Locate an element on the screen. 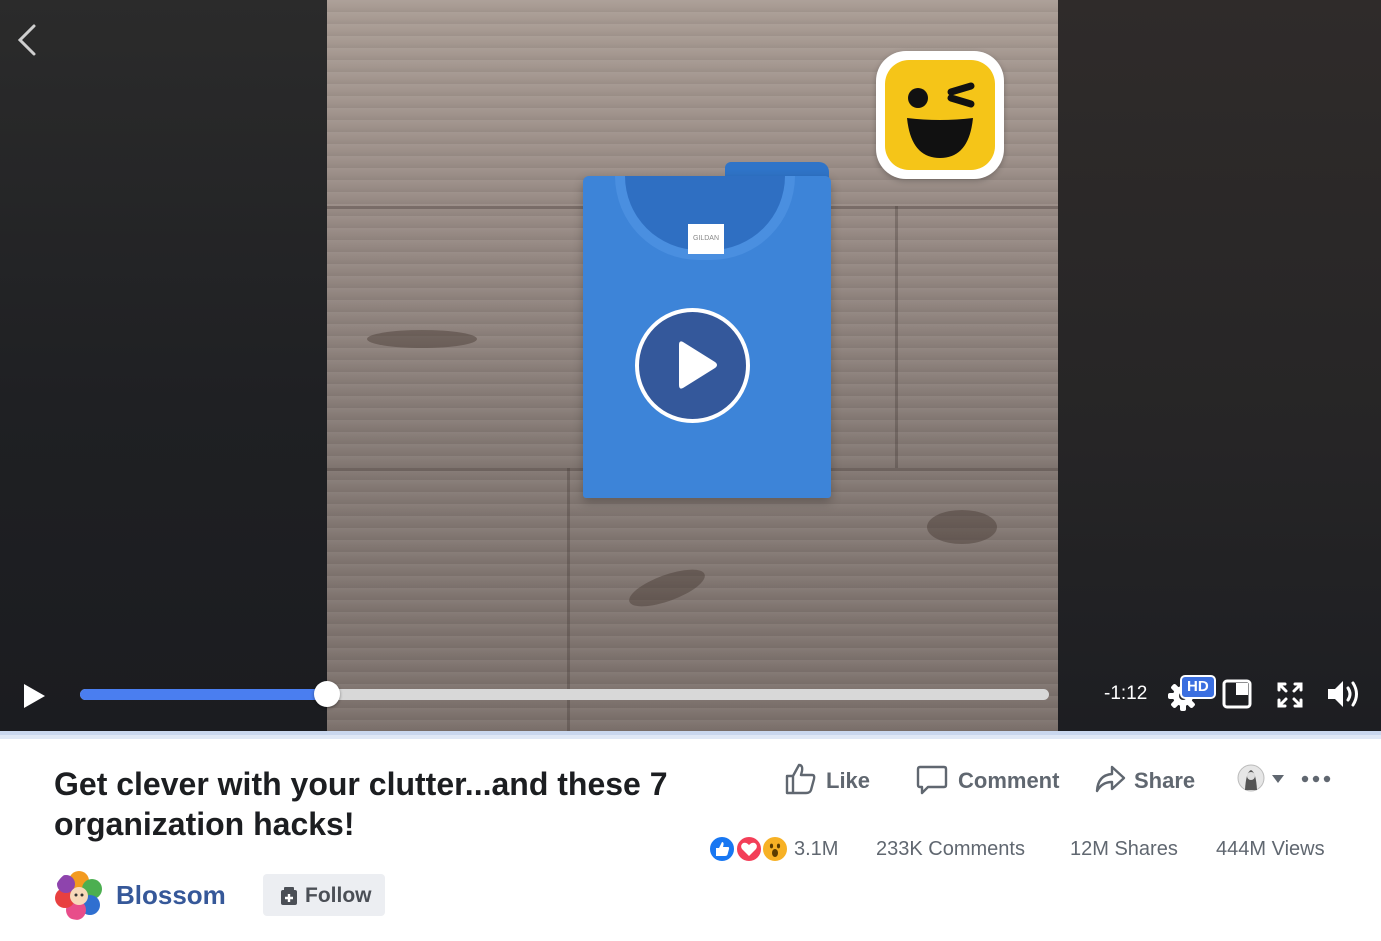 The height and width of the screenshot is (941, 1381). page-avatar is located at coordinates (79, 895).